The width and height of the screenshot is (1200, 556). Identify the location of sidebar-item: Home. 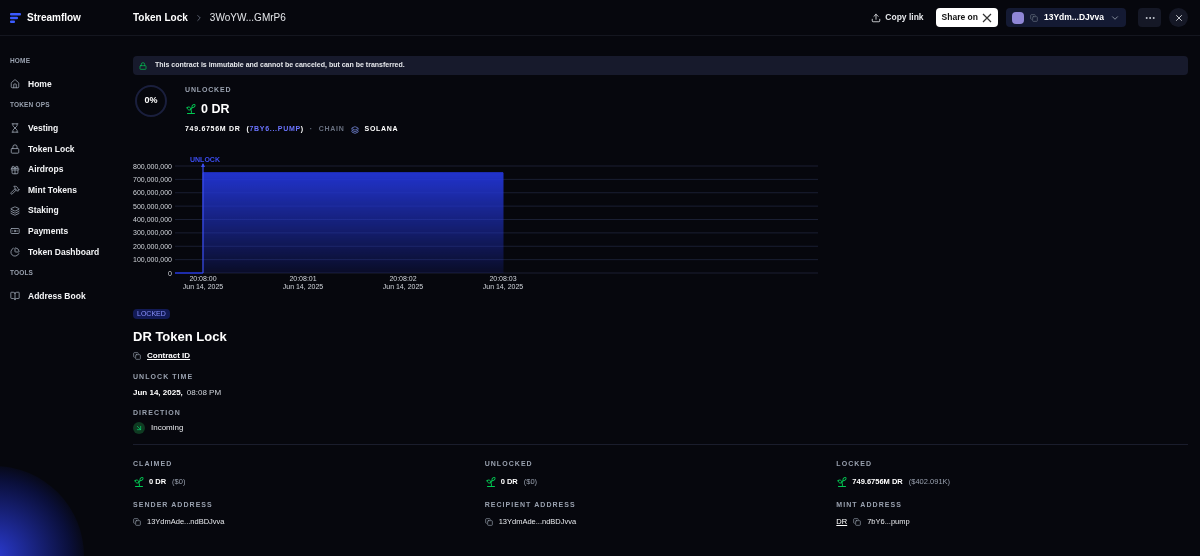
(71, 84).